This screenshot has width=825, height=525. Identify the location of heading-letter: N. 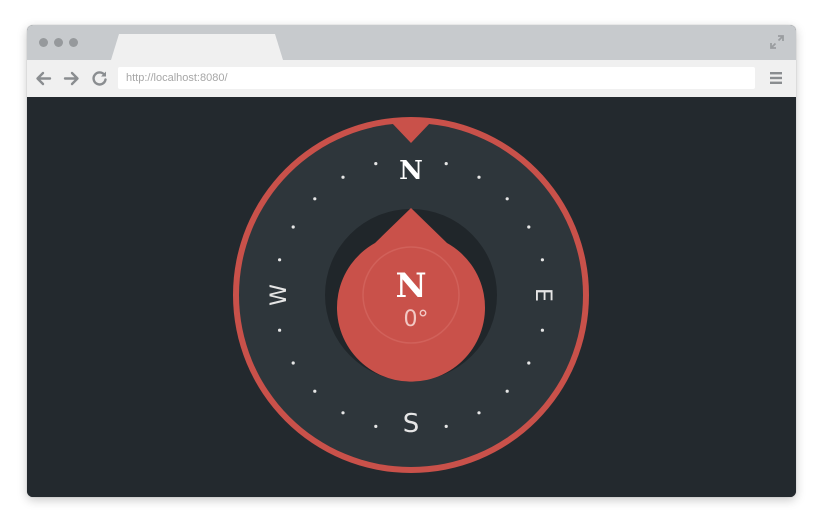
(410, 286).